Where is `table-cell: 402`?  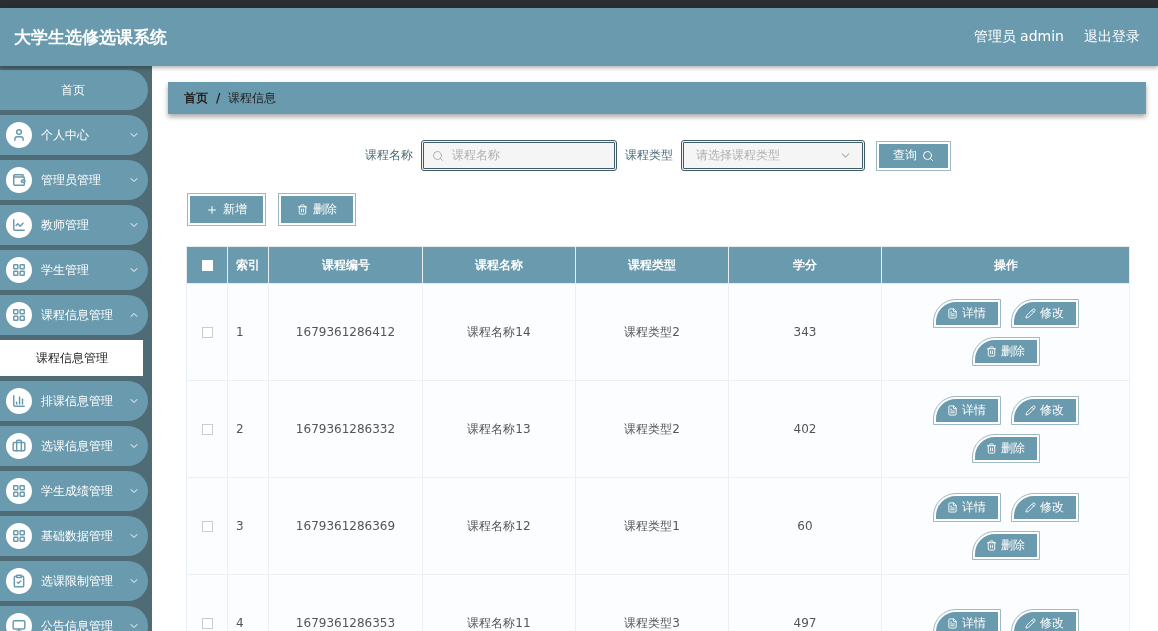
table-cell: 402 is located at coordinates (805, 429).